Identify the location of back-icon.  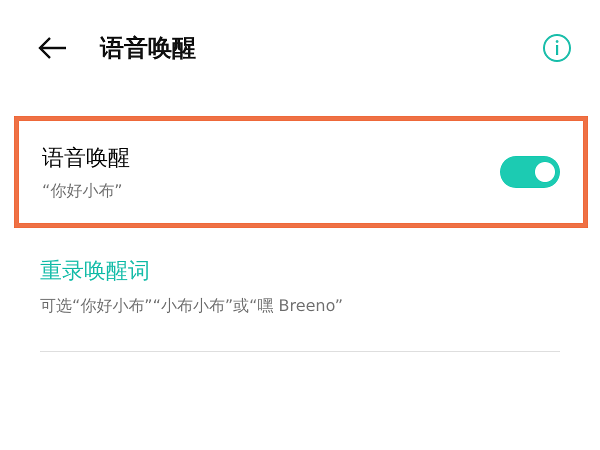
(52, 48).